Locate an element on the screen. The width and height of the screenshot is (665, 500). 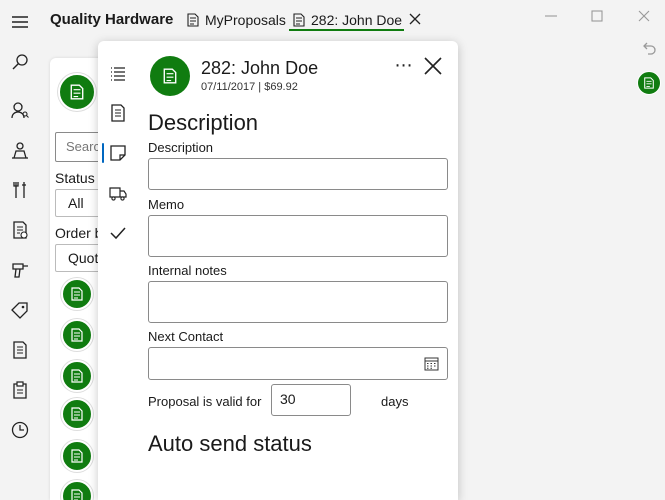
close-tab-icon is located at coordinates (415, 19).